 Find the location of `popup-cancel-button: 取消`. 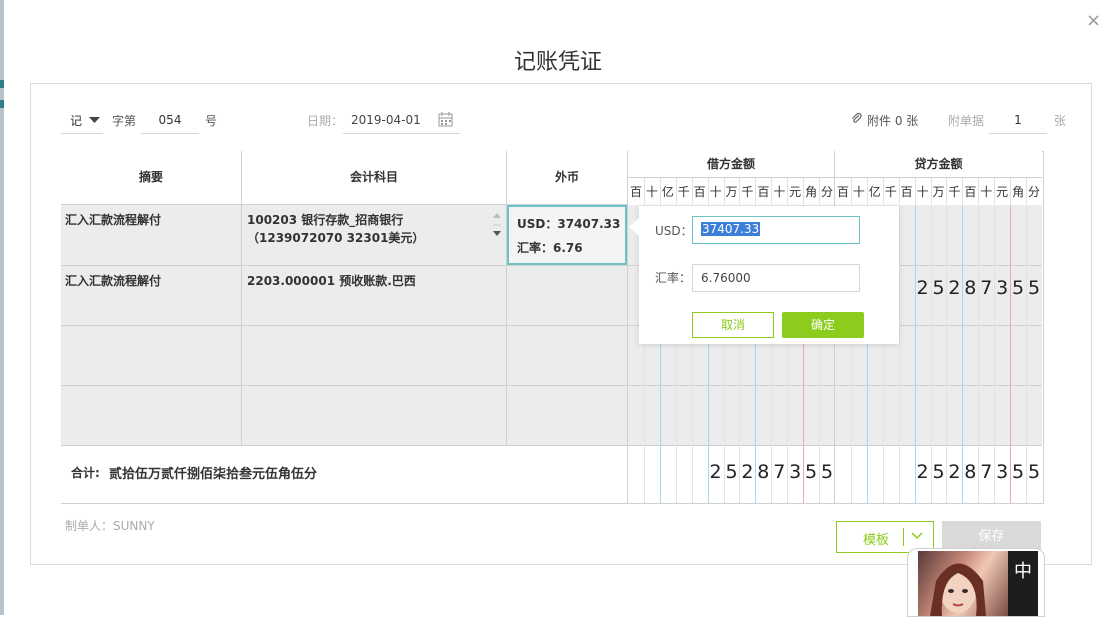

popup-cancel-button: 取消 is located at coordinates (733, 325).